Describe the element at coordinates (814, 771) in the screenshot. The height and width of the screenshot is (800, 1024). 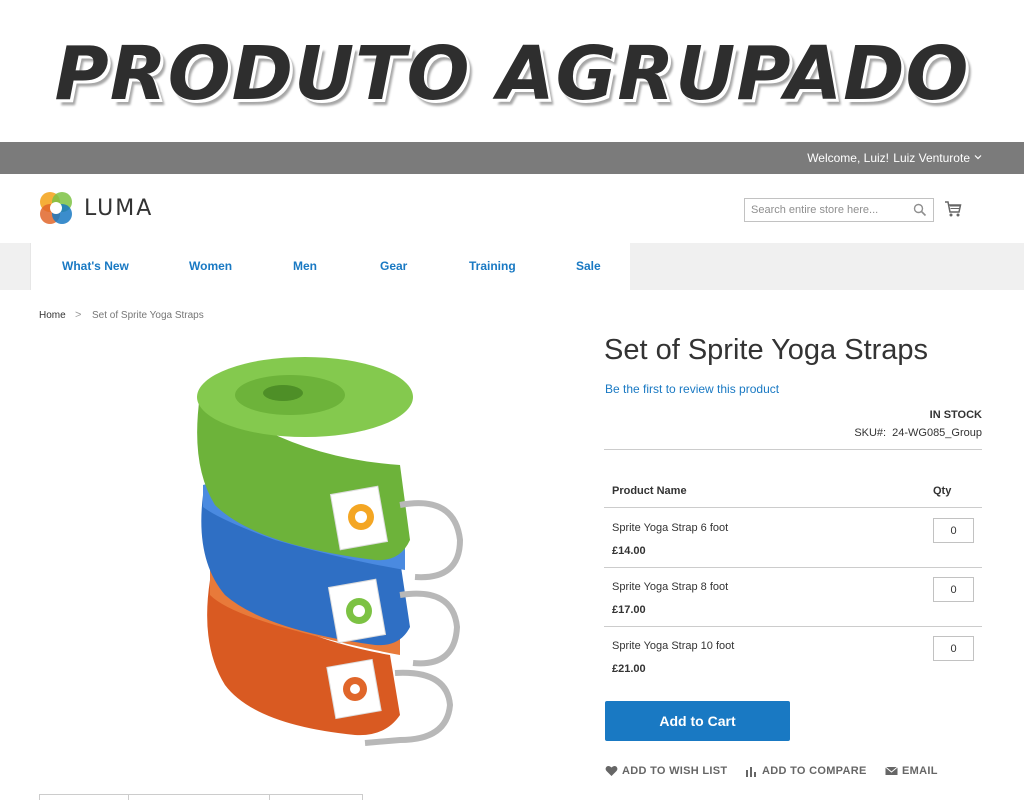
I see `compare-label: ADD TO COMPARE` at that location.